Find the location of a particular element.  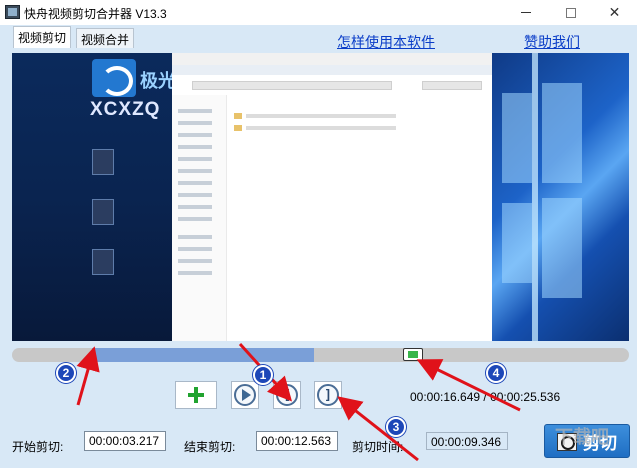

title-bar: 快舟视频剪切合并器 V13.3 ✕ is located at coordinates (318, 12).